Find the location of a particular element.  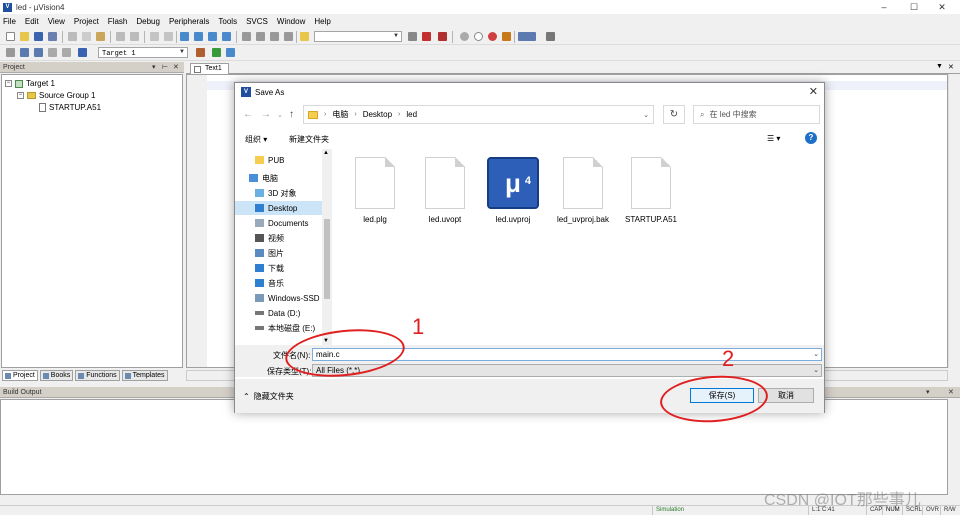

build-icon is located at coordinates (24, 52).